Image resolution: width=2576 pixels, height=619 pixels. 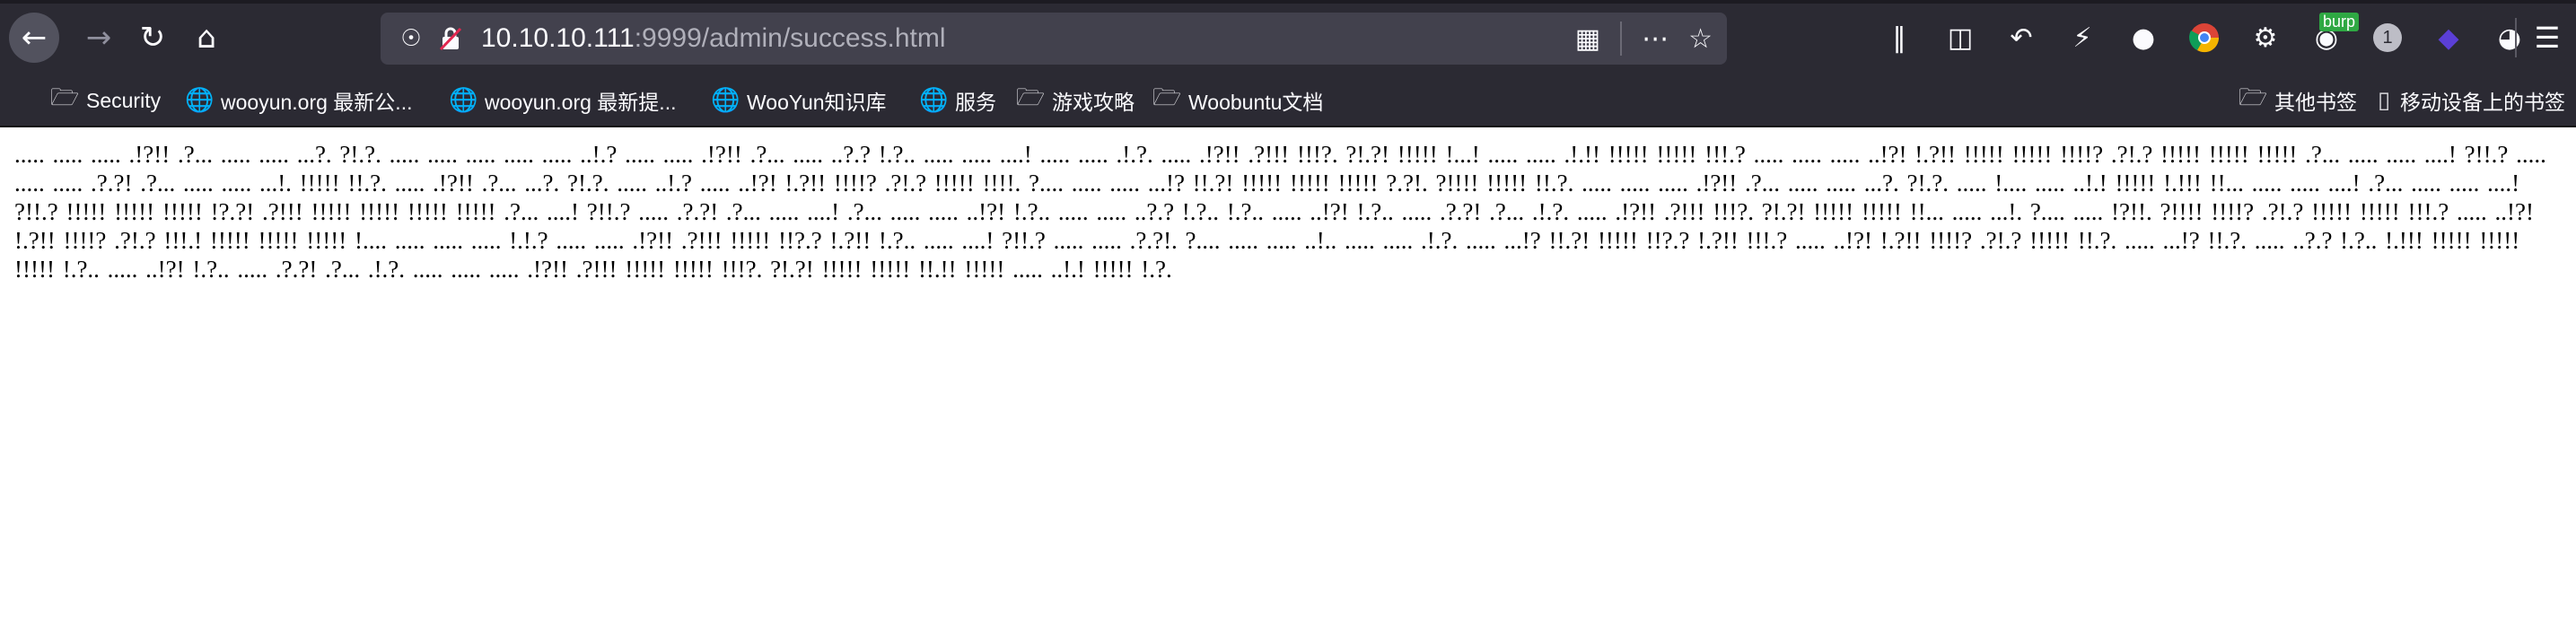 What do you see at coordinates (2339, 22) in the screenshot?
I see `burp-badge: burp` at bounding box center [2339, 22].